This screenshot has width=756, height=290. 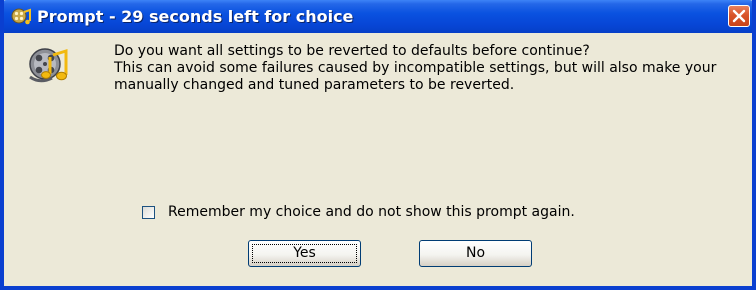 What do you see at coordinates (21, 17) in the screenshot?
I see `app-icon` at bounding box center [21, 17].